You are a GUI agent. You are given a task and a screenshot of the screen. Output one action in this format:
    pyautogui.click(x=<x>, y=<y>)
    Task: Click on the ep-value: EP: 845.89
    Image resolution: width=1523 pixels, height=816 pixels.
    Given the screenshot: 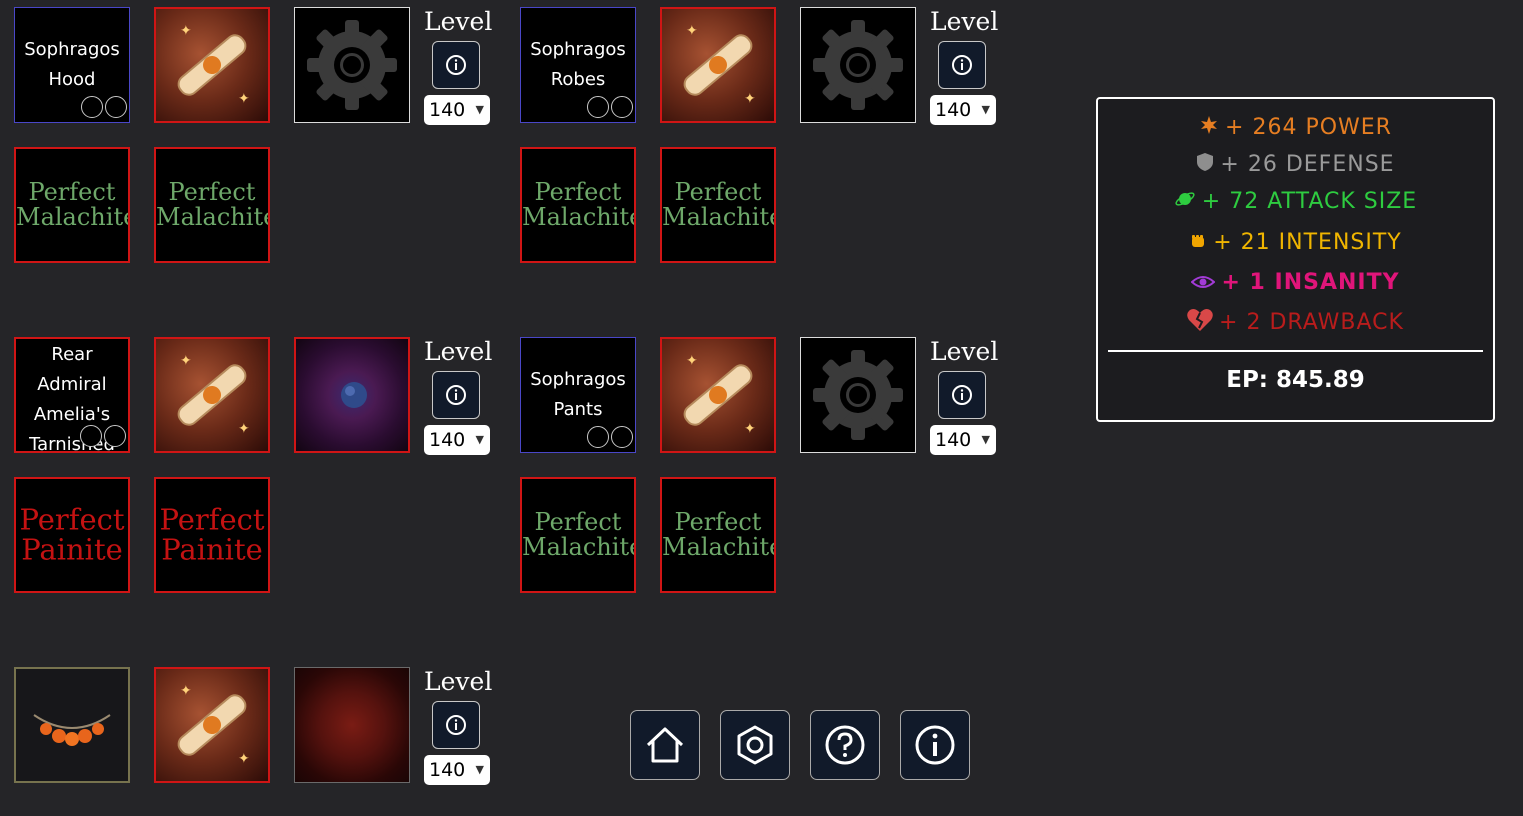 What is the action you would take?
    pyautogui.click(x=1295, y=380)
    